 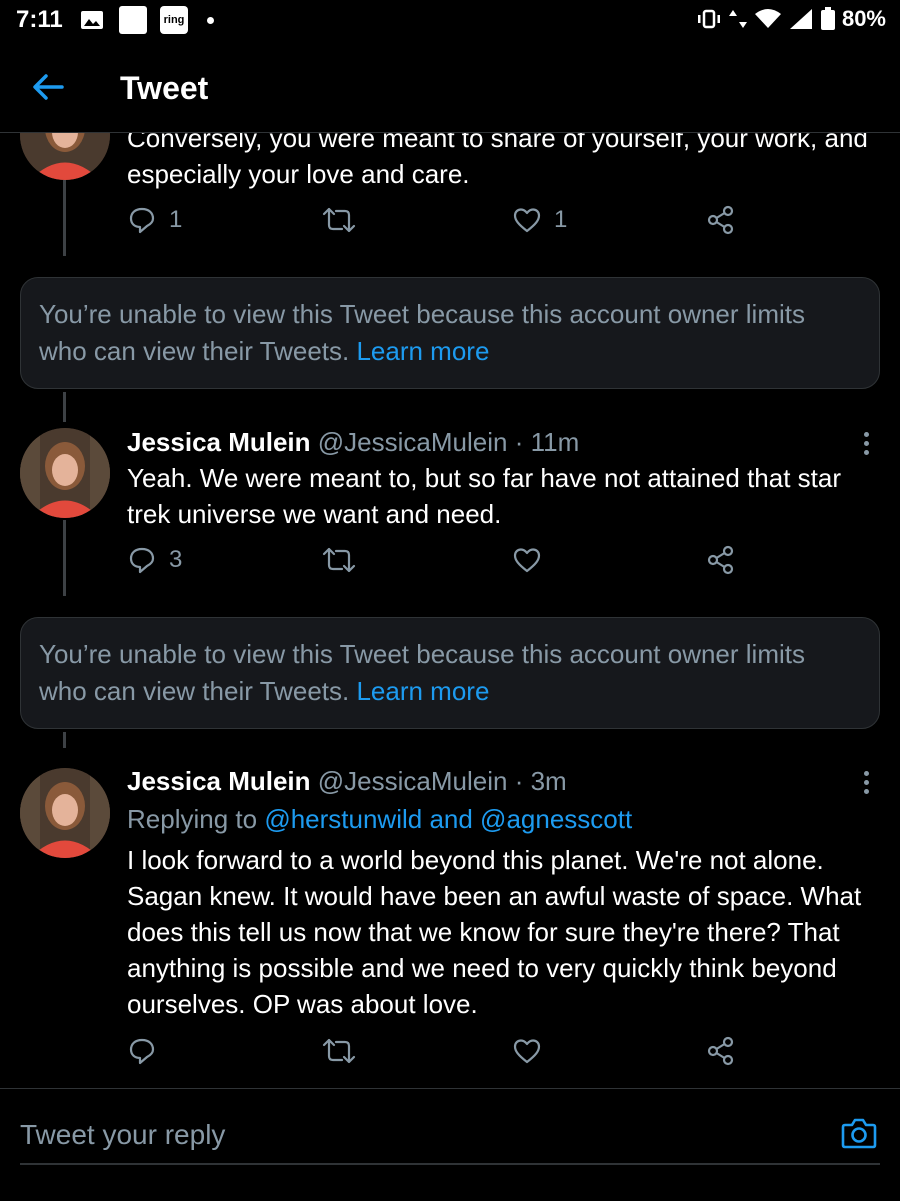 I want to click on tweet-actions, so click(x=507, y=1056).